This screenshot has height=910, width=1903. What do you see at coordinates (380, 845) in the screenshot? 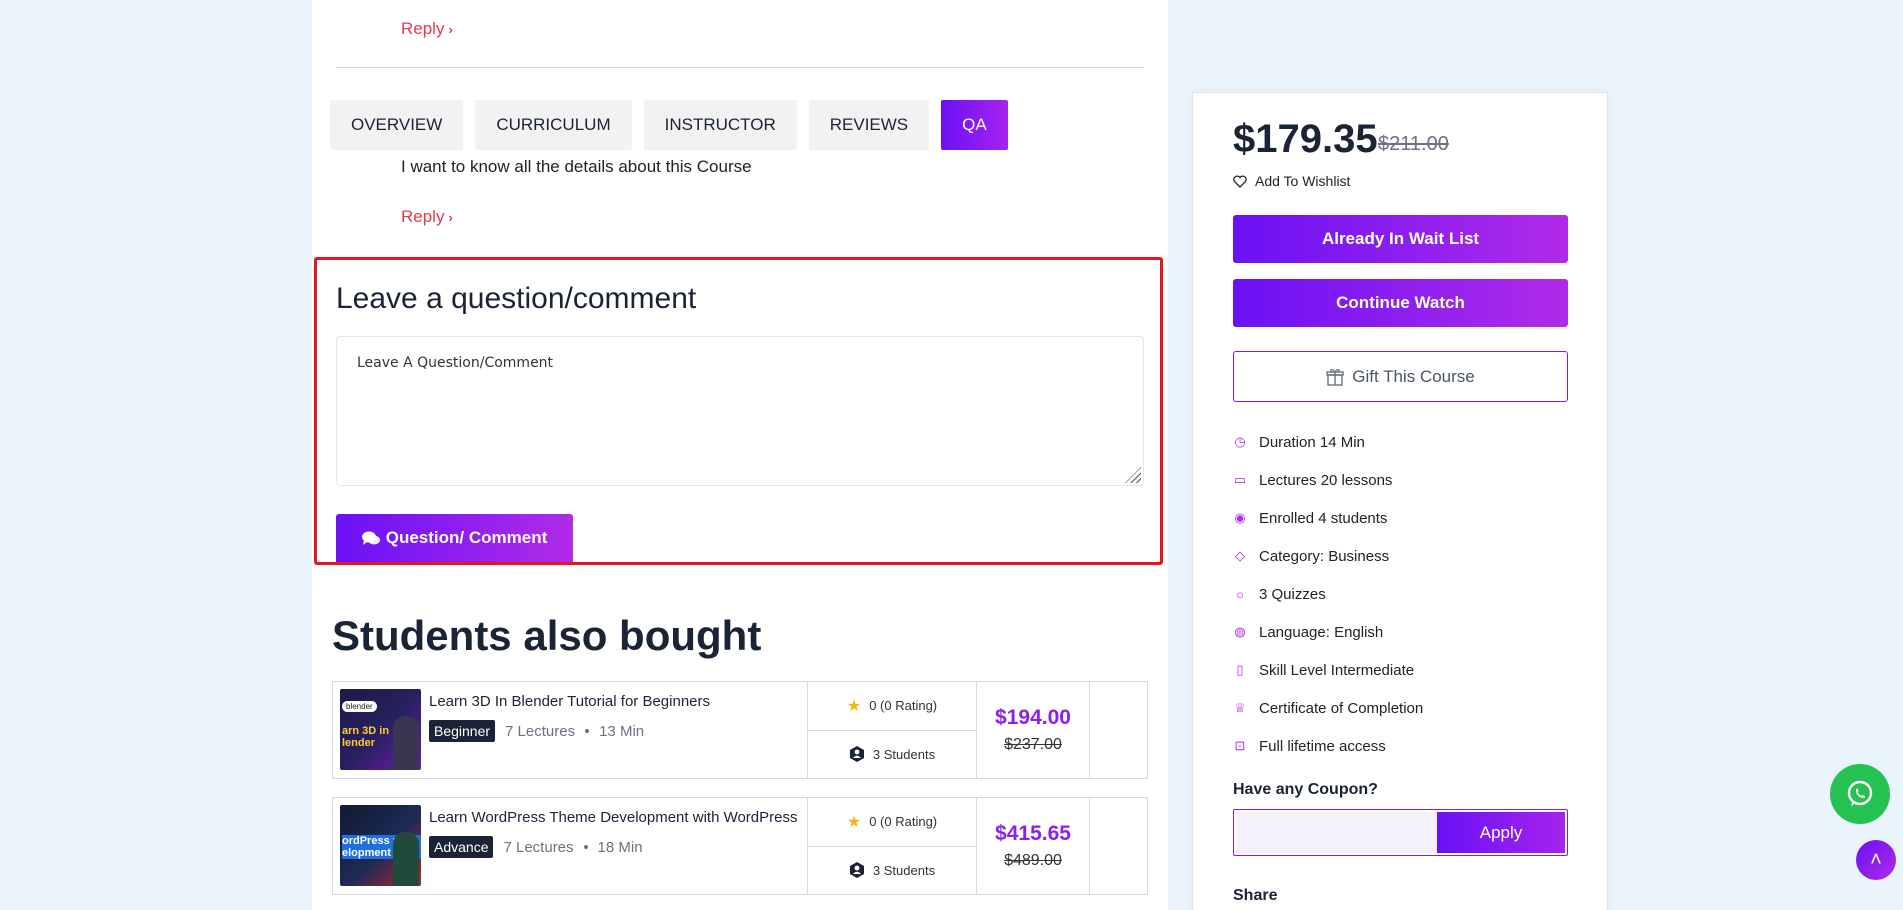
I see `course-thumbnail: ordPress me elopment` at bounding box center [380, 845].